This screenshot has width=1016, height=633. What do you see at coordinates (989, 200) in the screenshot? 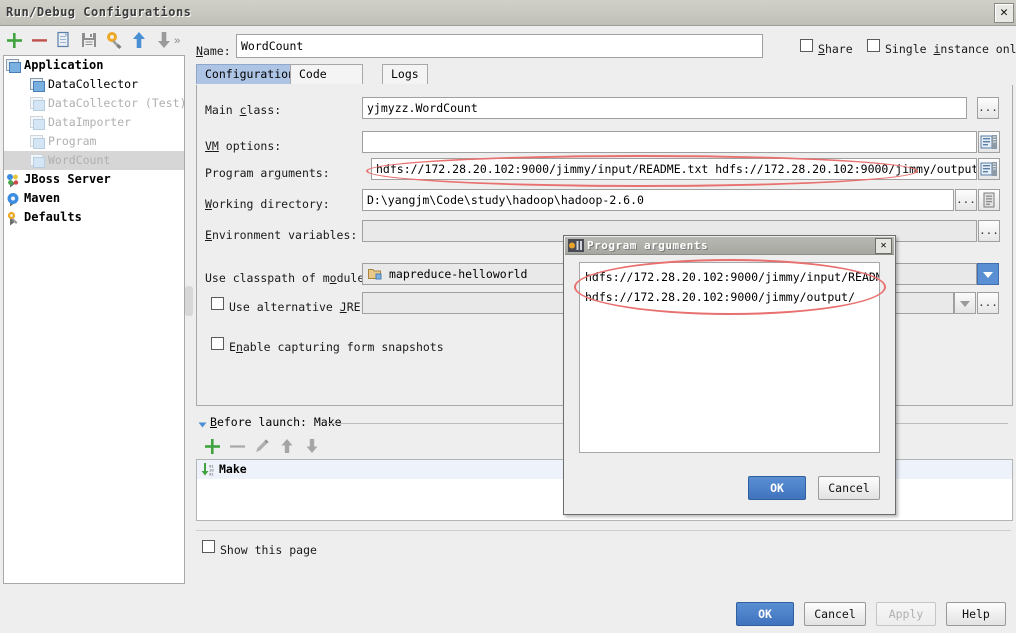
I see `working-directory-macro-button` at bounding box center [989, 200].